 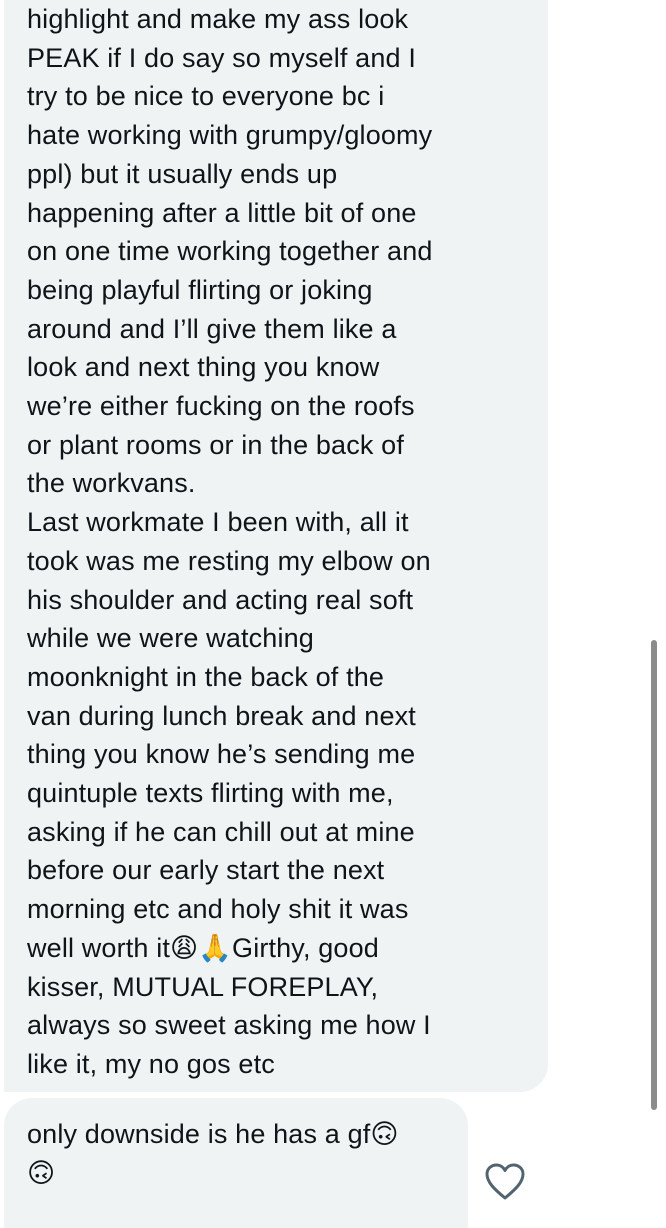 What do you see at coordinates (213, 1153) in the screenshot?
I see `message-text: only downside is he has a gf🙃 🙃` at bounding box center [213, 1153].